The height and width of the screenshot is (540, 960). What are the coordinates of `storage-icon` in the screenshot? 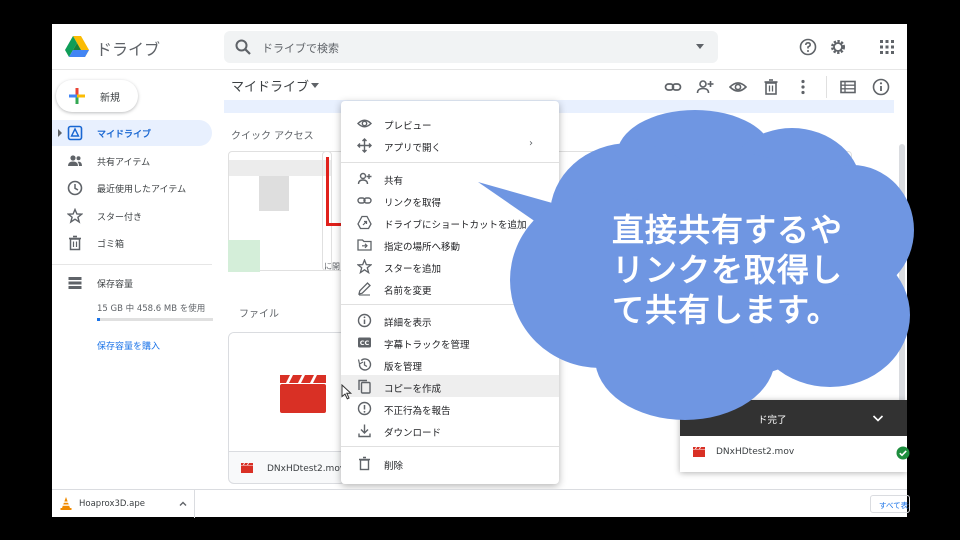 It's located at (75, 283).